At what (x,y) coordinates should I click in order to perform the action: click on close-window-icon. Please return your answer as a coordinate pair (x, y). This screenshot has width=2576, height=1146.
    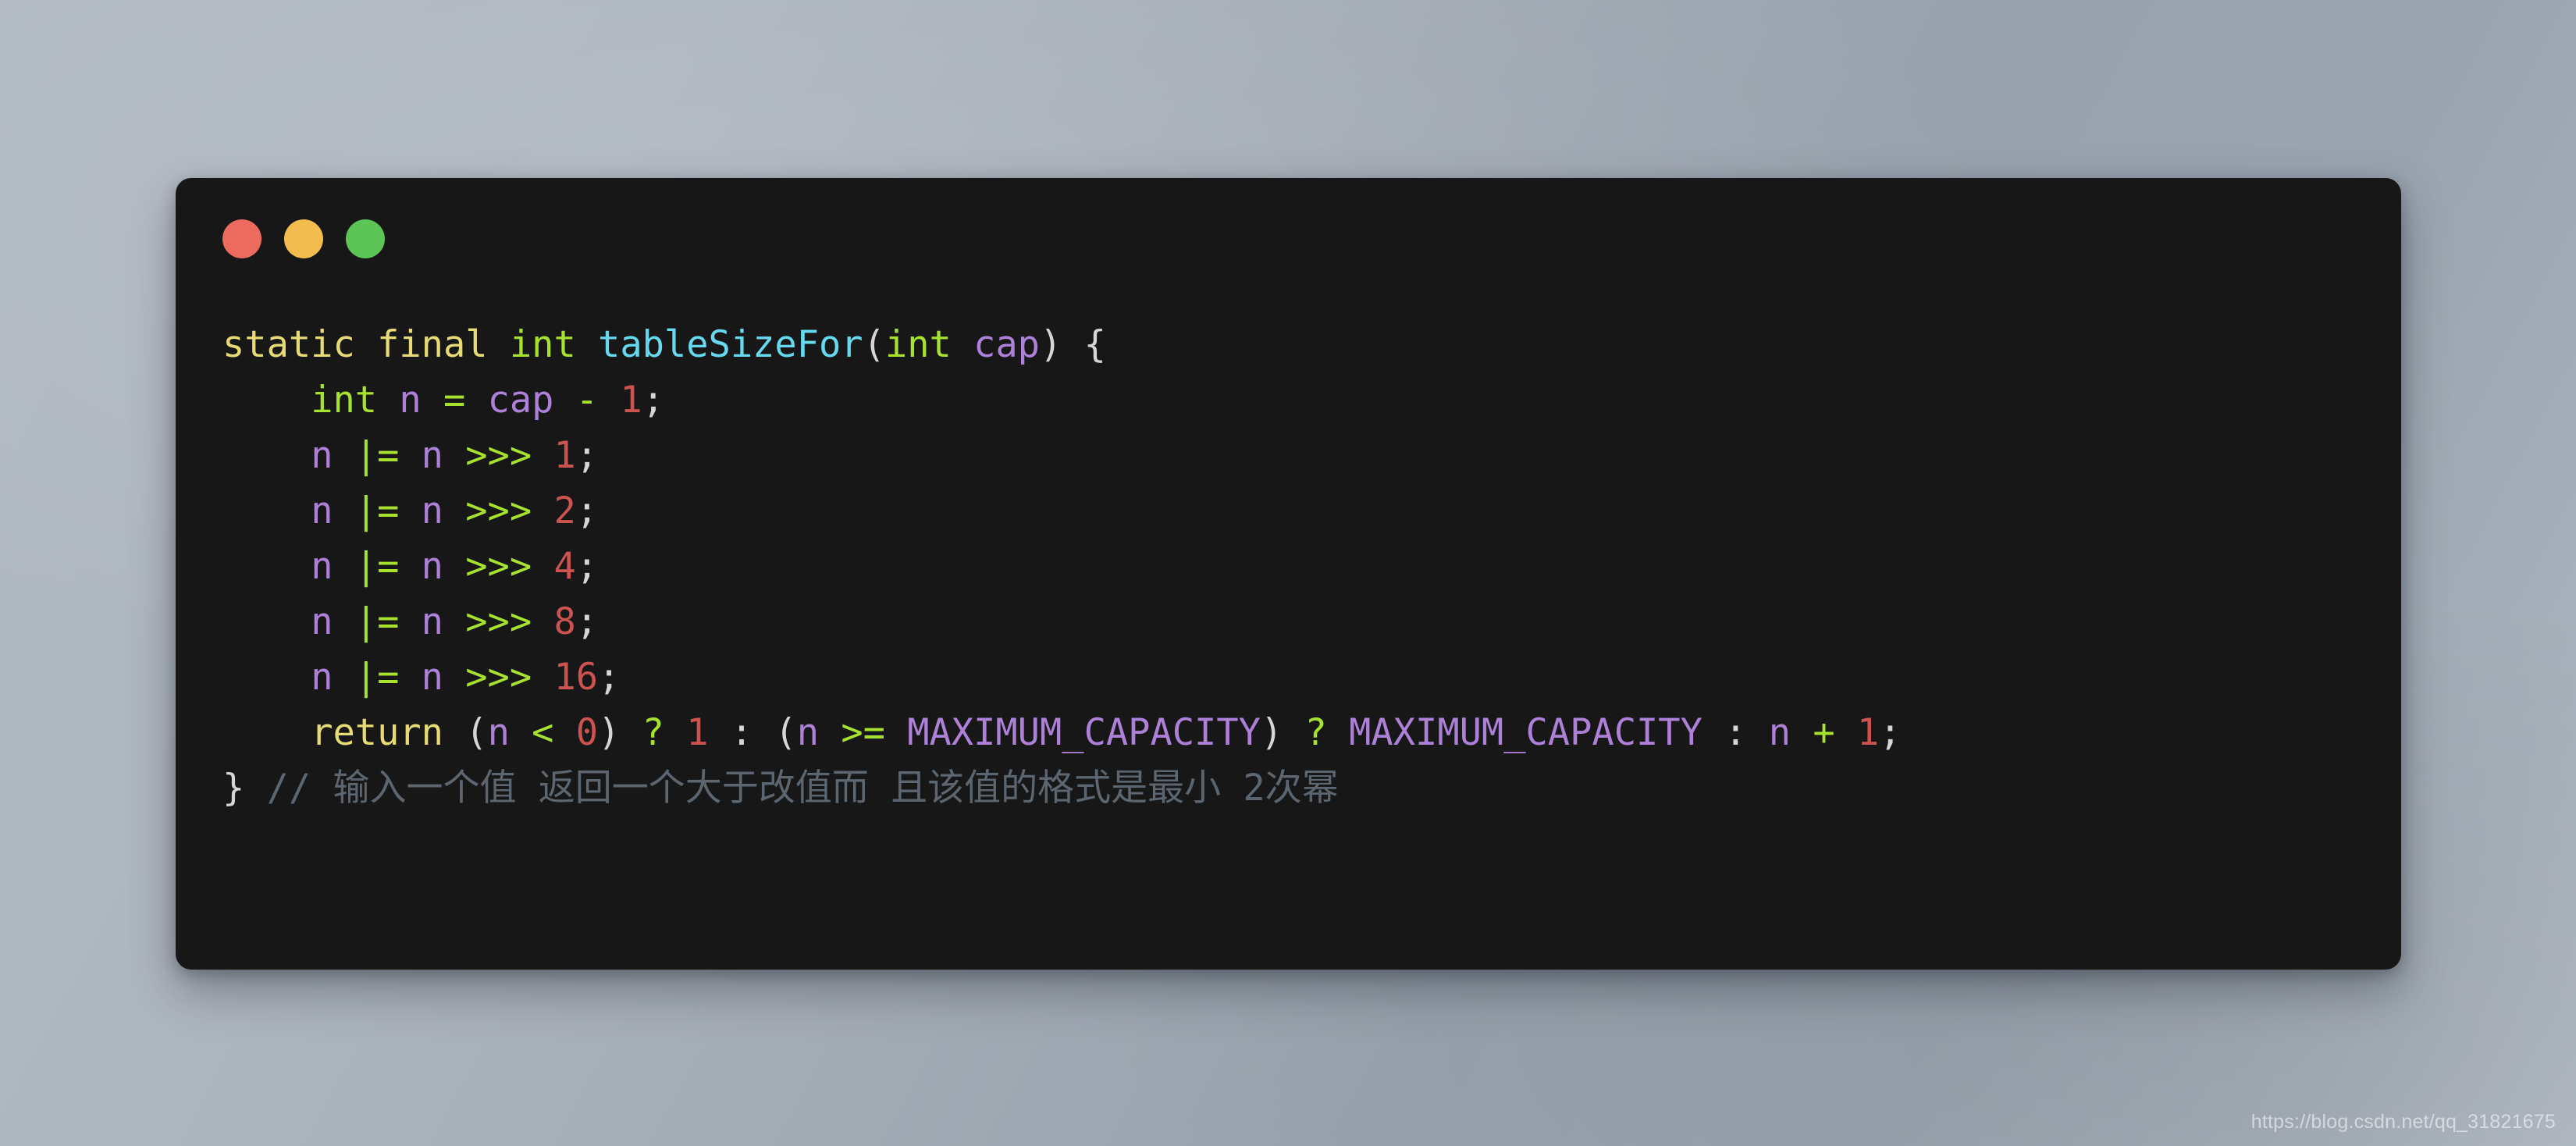
    Looking at the image, I should click on (242, 238).